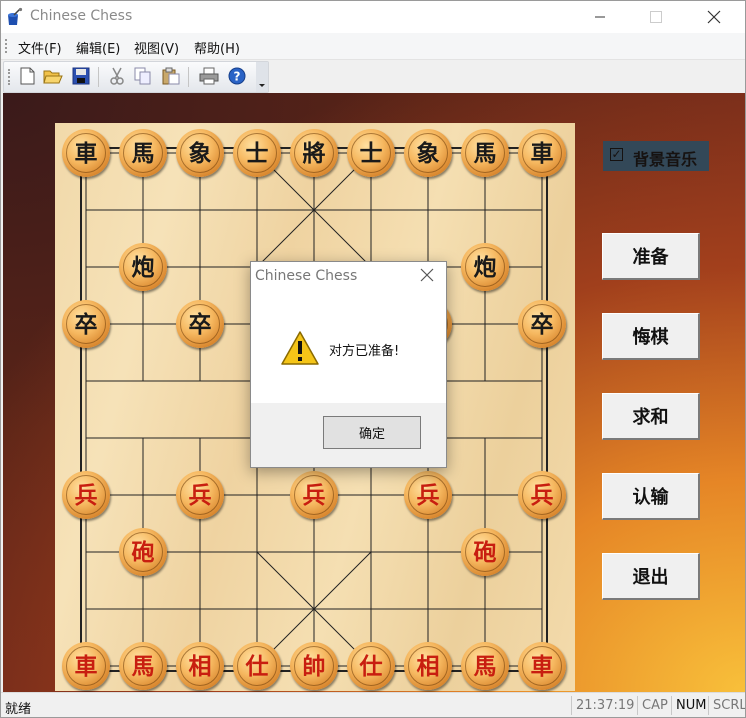  Describe the element at coordinates (143, 76) in the screenshot. I see `copy-button` at that location.